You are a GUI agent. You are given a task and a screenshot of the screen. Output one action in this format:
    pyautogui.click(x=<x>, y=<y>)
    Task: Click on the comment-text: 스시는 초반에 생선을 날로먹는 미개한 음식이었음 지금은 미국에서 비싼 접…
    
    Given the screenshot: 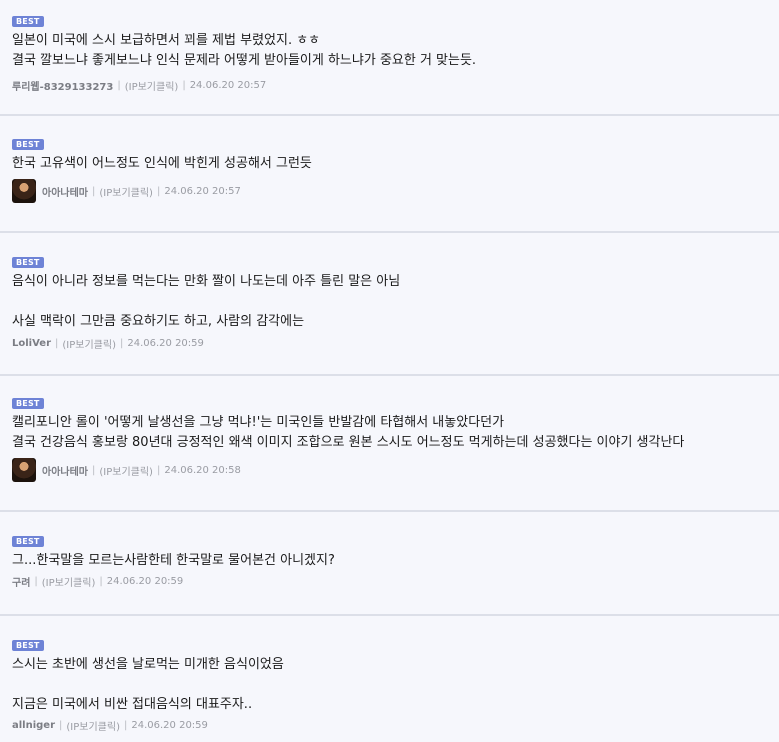 What is the action you would take?
    pyautogui.click(x=395, y=685)
    